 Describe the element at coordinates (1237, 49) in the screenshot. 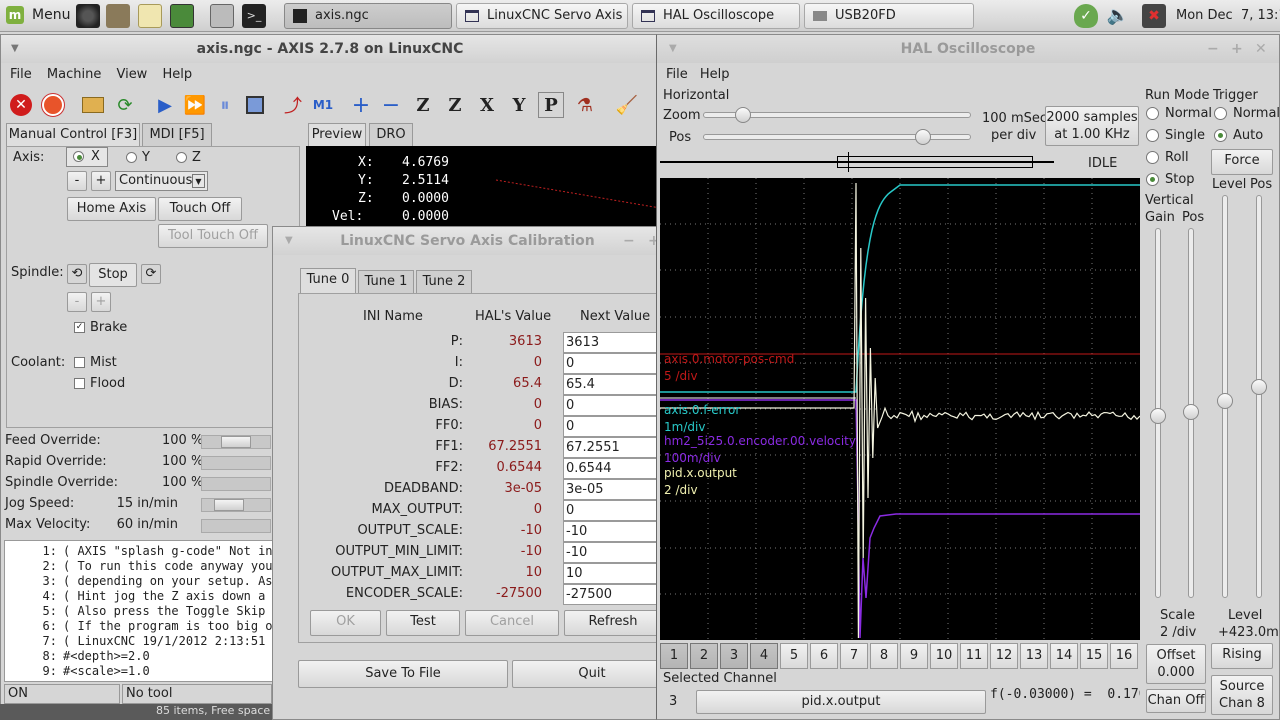

I see `maximize-icon: +` at that location.